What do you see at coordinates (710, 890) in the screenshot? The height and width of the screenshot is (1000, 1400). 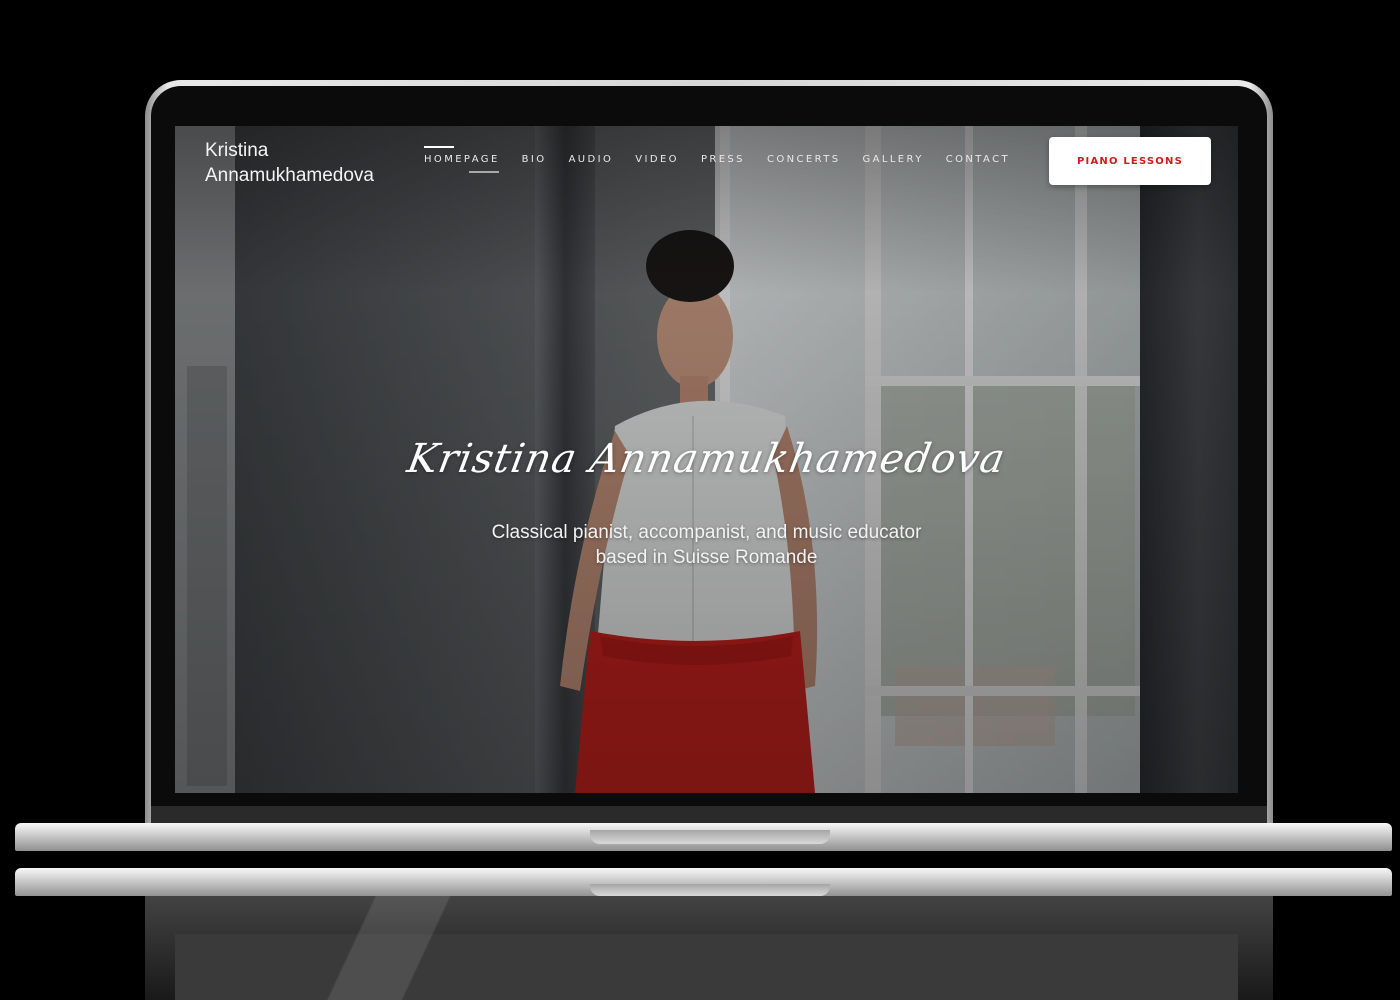 I see `laptop-hinge-notch-reflection` at bounding box center [710, 890].